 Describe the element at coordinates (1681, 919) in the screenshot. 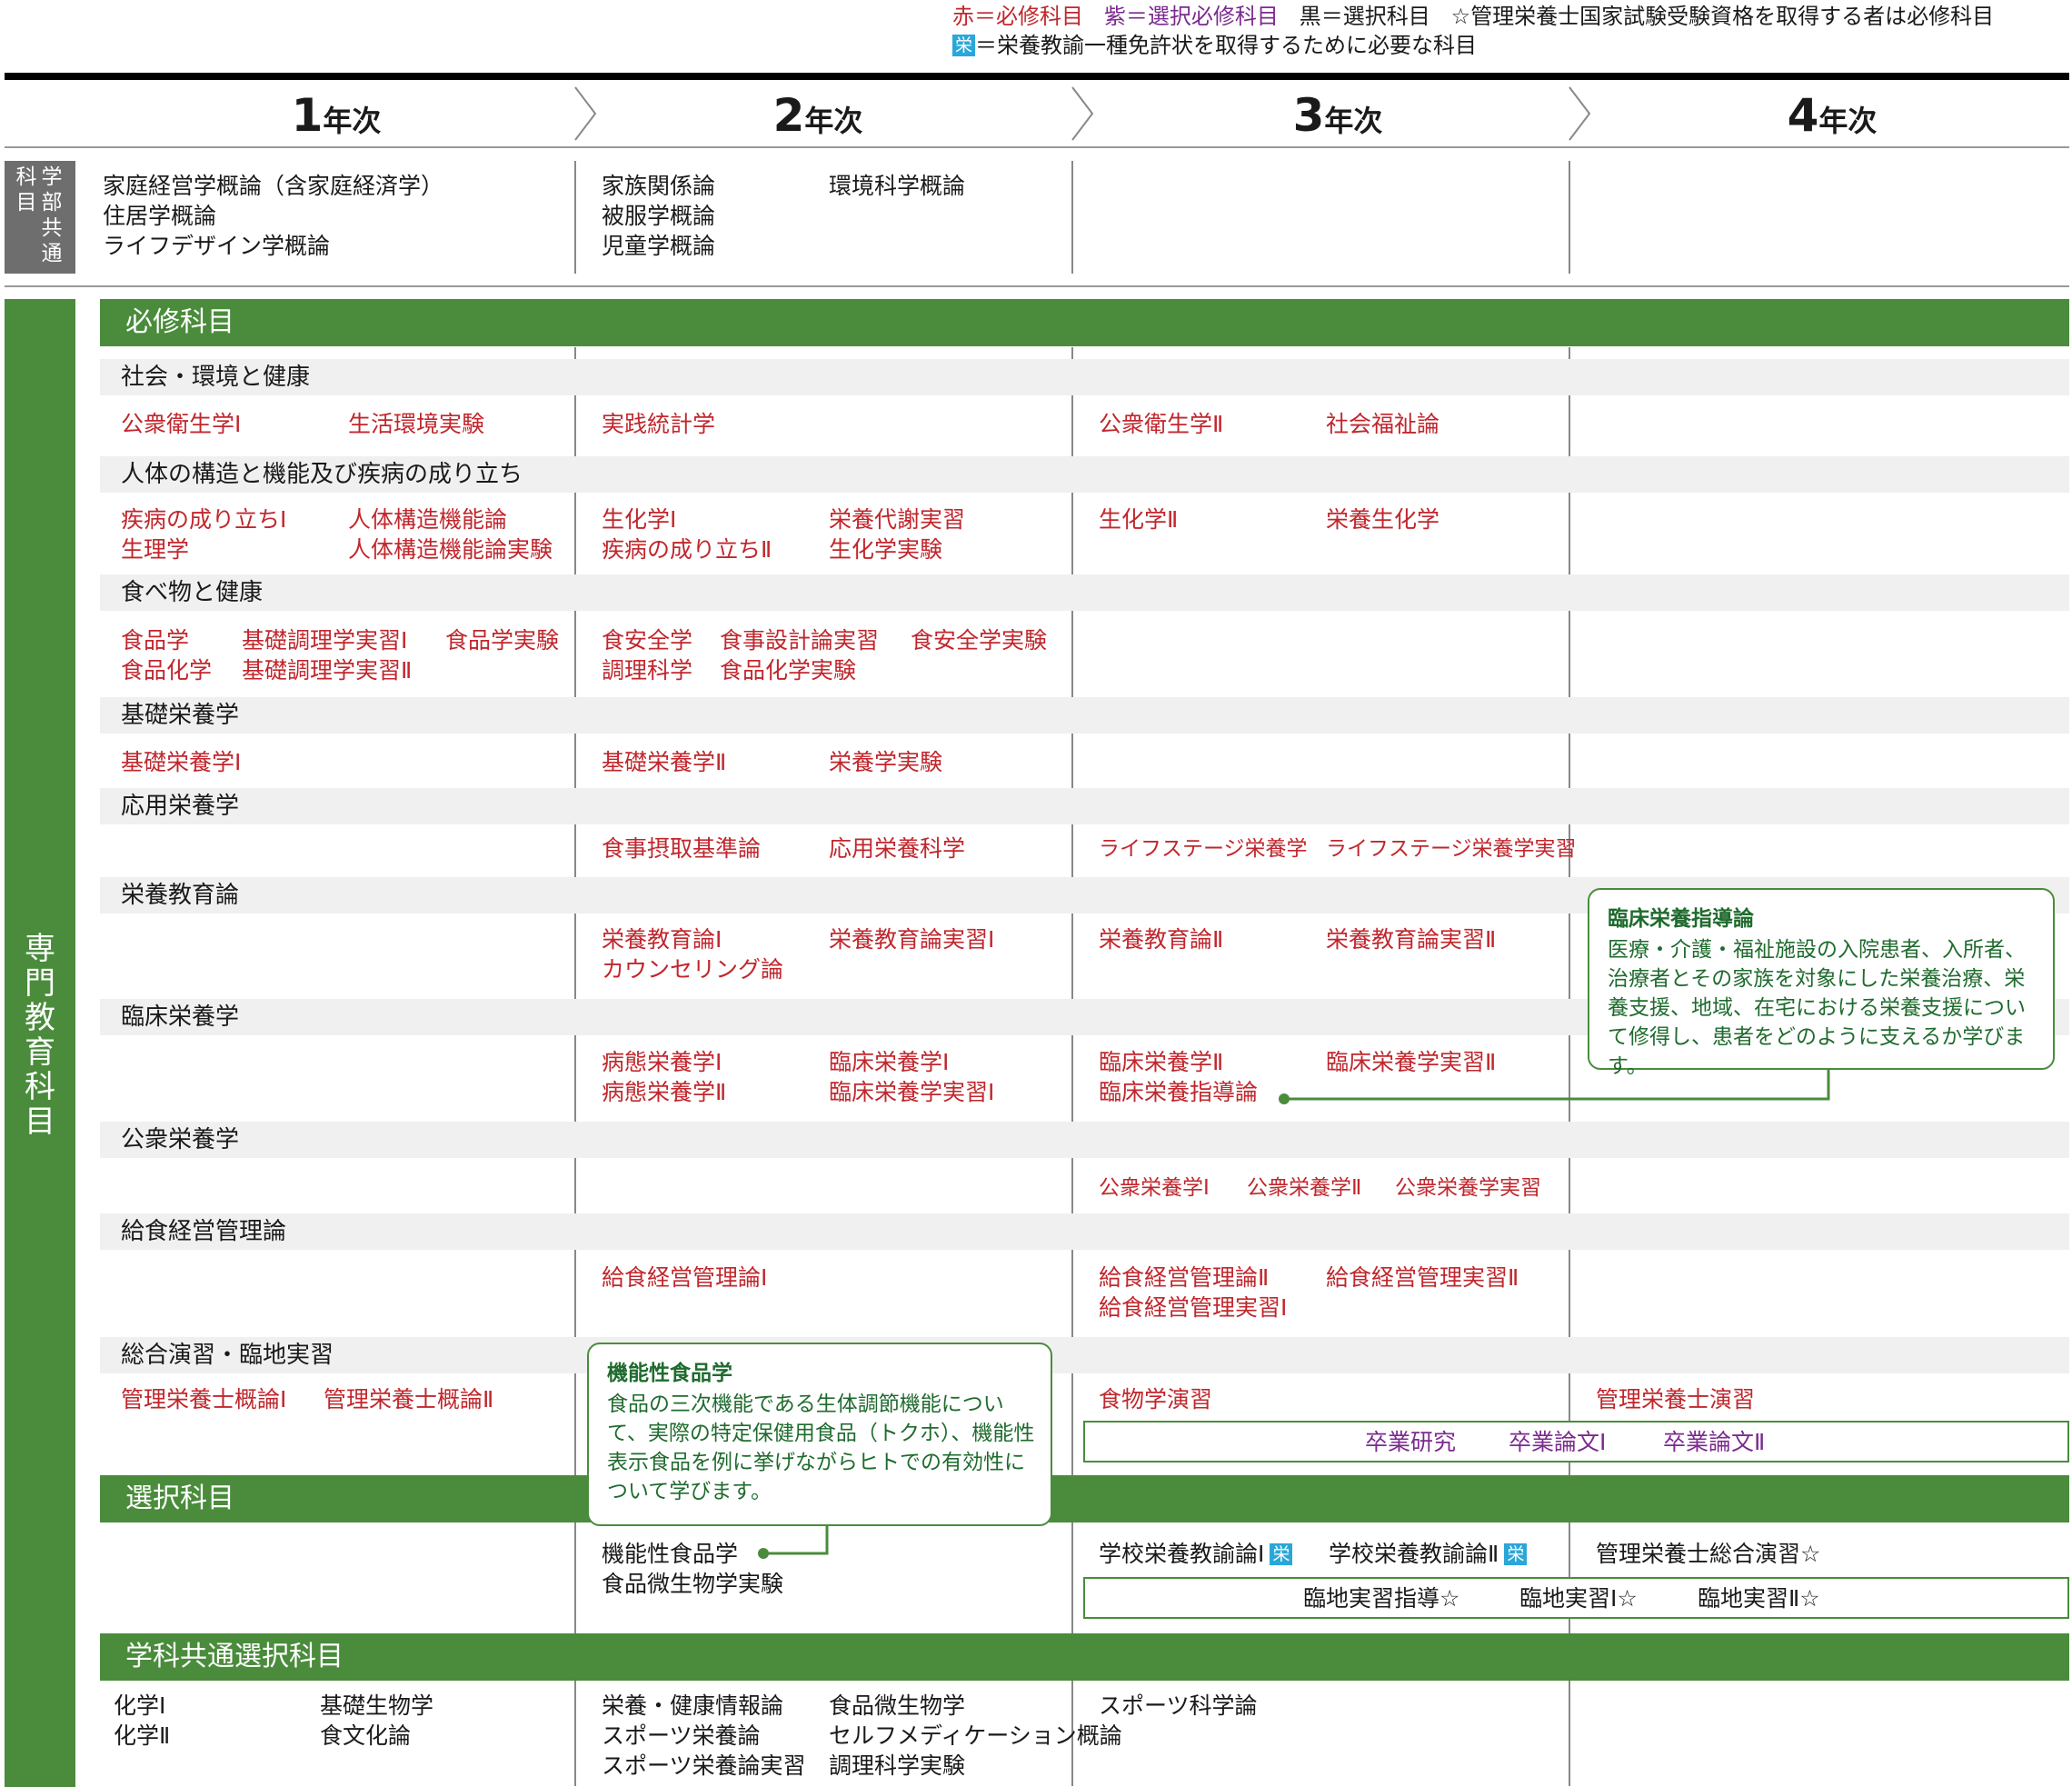

I see `callout-clinical-title: 臨床栄養指導論` at that location.